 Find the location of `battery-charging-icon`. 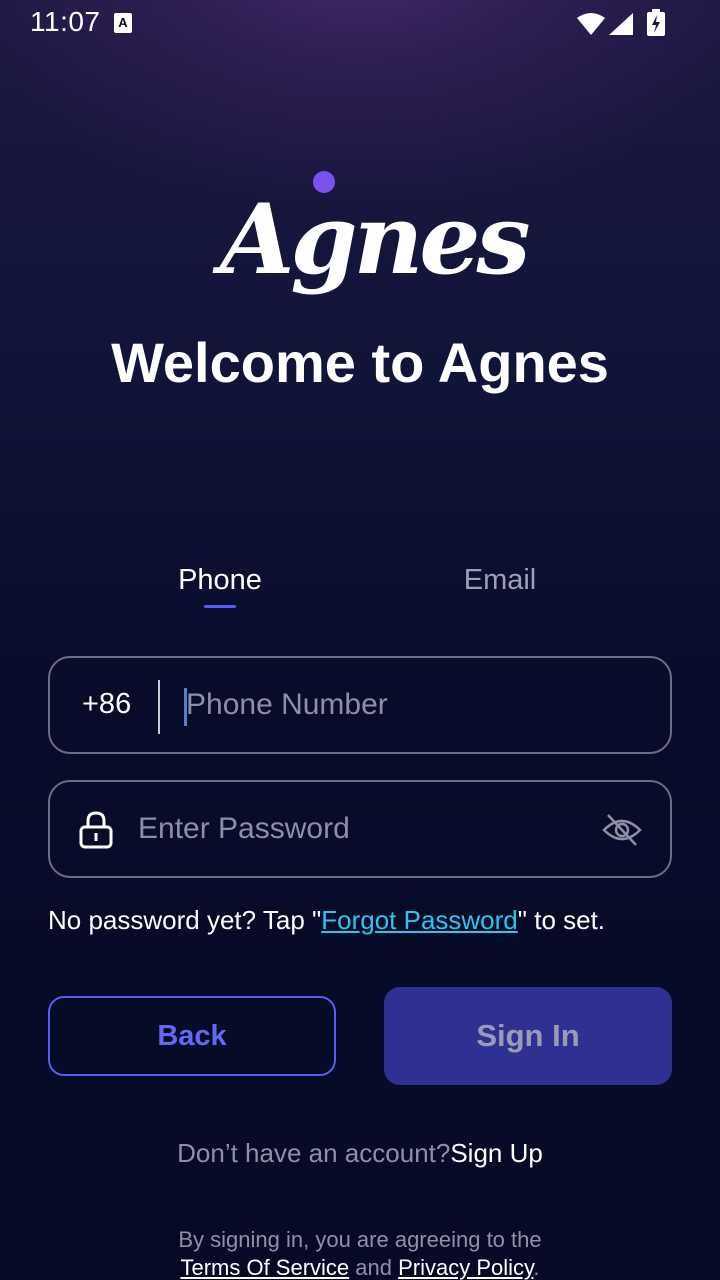

battery-charging-icon is located at coordinates (656, 22).